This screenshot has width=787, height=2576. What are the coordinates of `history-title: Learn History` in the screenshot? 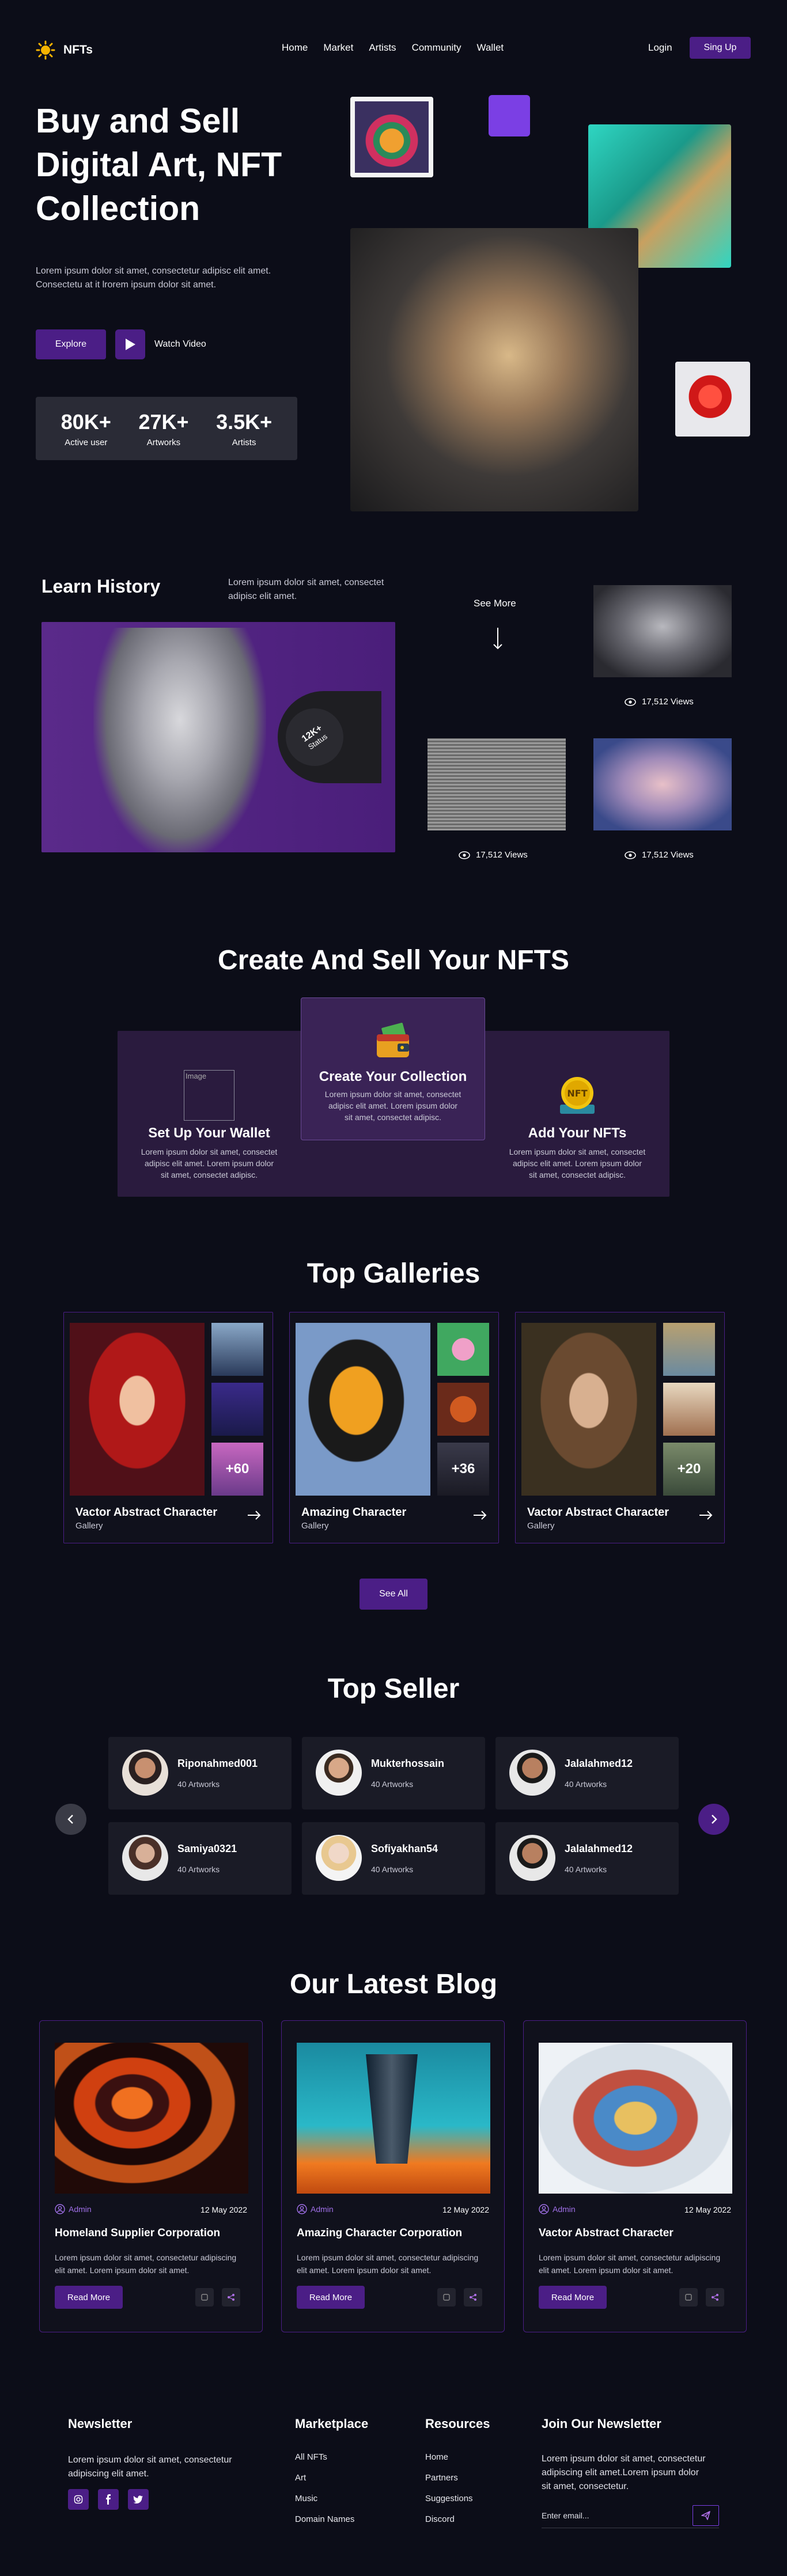 It's located at (101, 586).